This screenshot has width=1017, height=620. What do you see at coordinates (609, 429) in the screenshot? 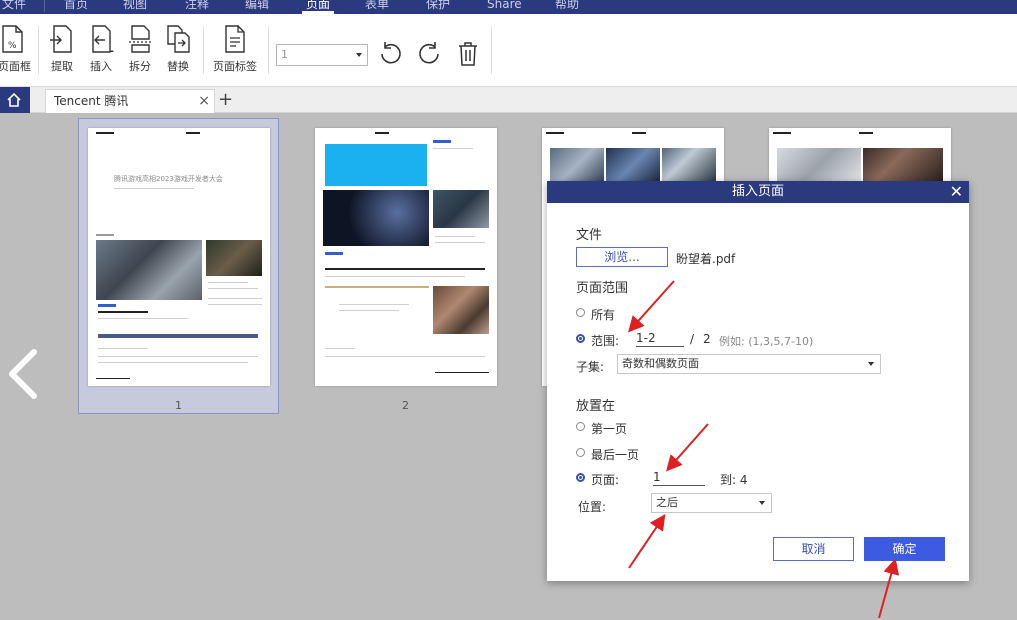
I see `place-first-label: 第一页` at bounding box center [609, 429].